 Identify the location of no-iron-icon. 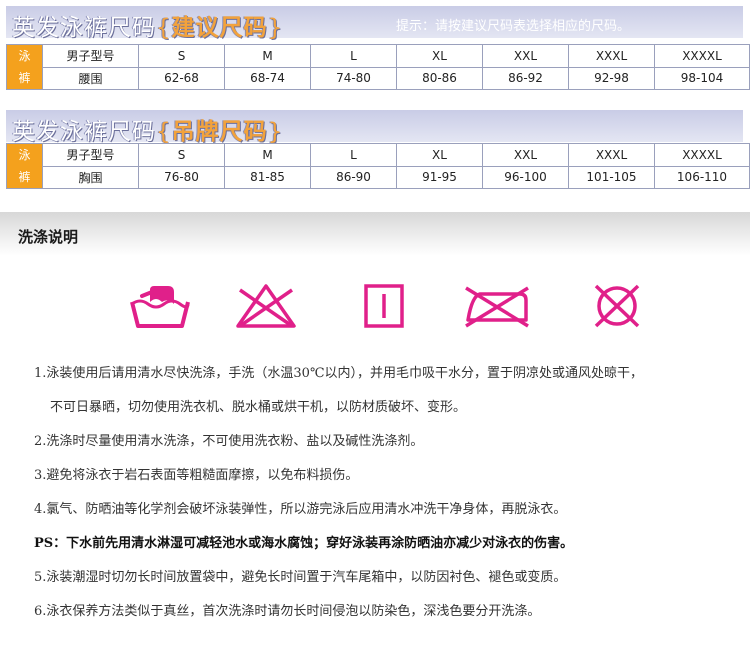
(497, 307).